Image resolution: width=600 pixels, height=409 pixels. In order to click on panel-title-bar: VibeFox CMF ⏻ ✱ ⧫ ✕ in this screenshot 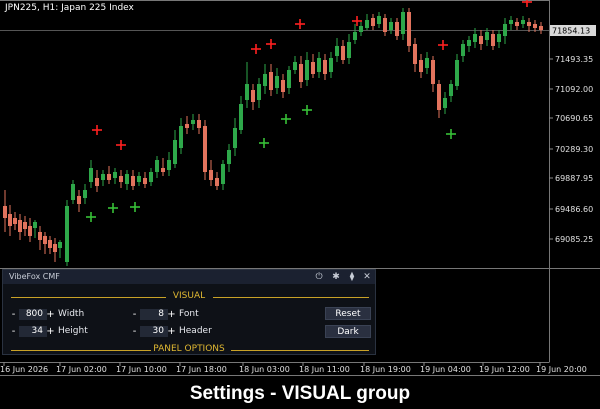, I will do `click(189, 277)`.